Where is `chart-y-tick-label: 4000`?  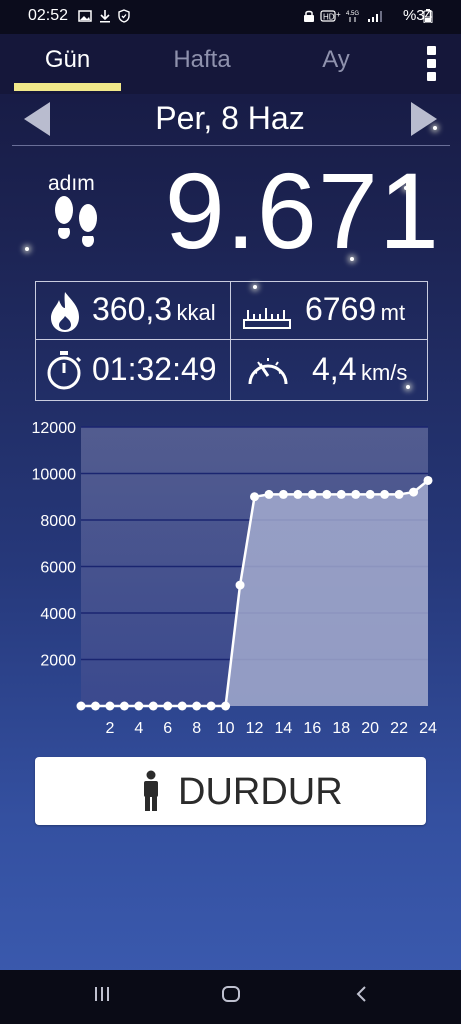
chart-y-tick-label: 4000 is located at coordinates (58, 614).